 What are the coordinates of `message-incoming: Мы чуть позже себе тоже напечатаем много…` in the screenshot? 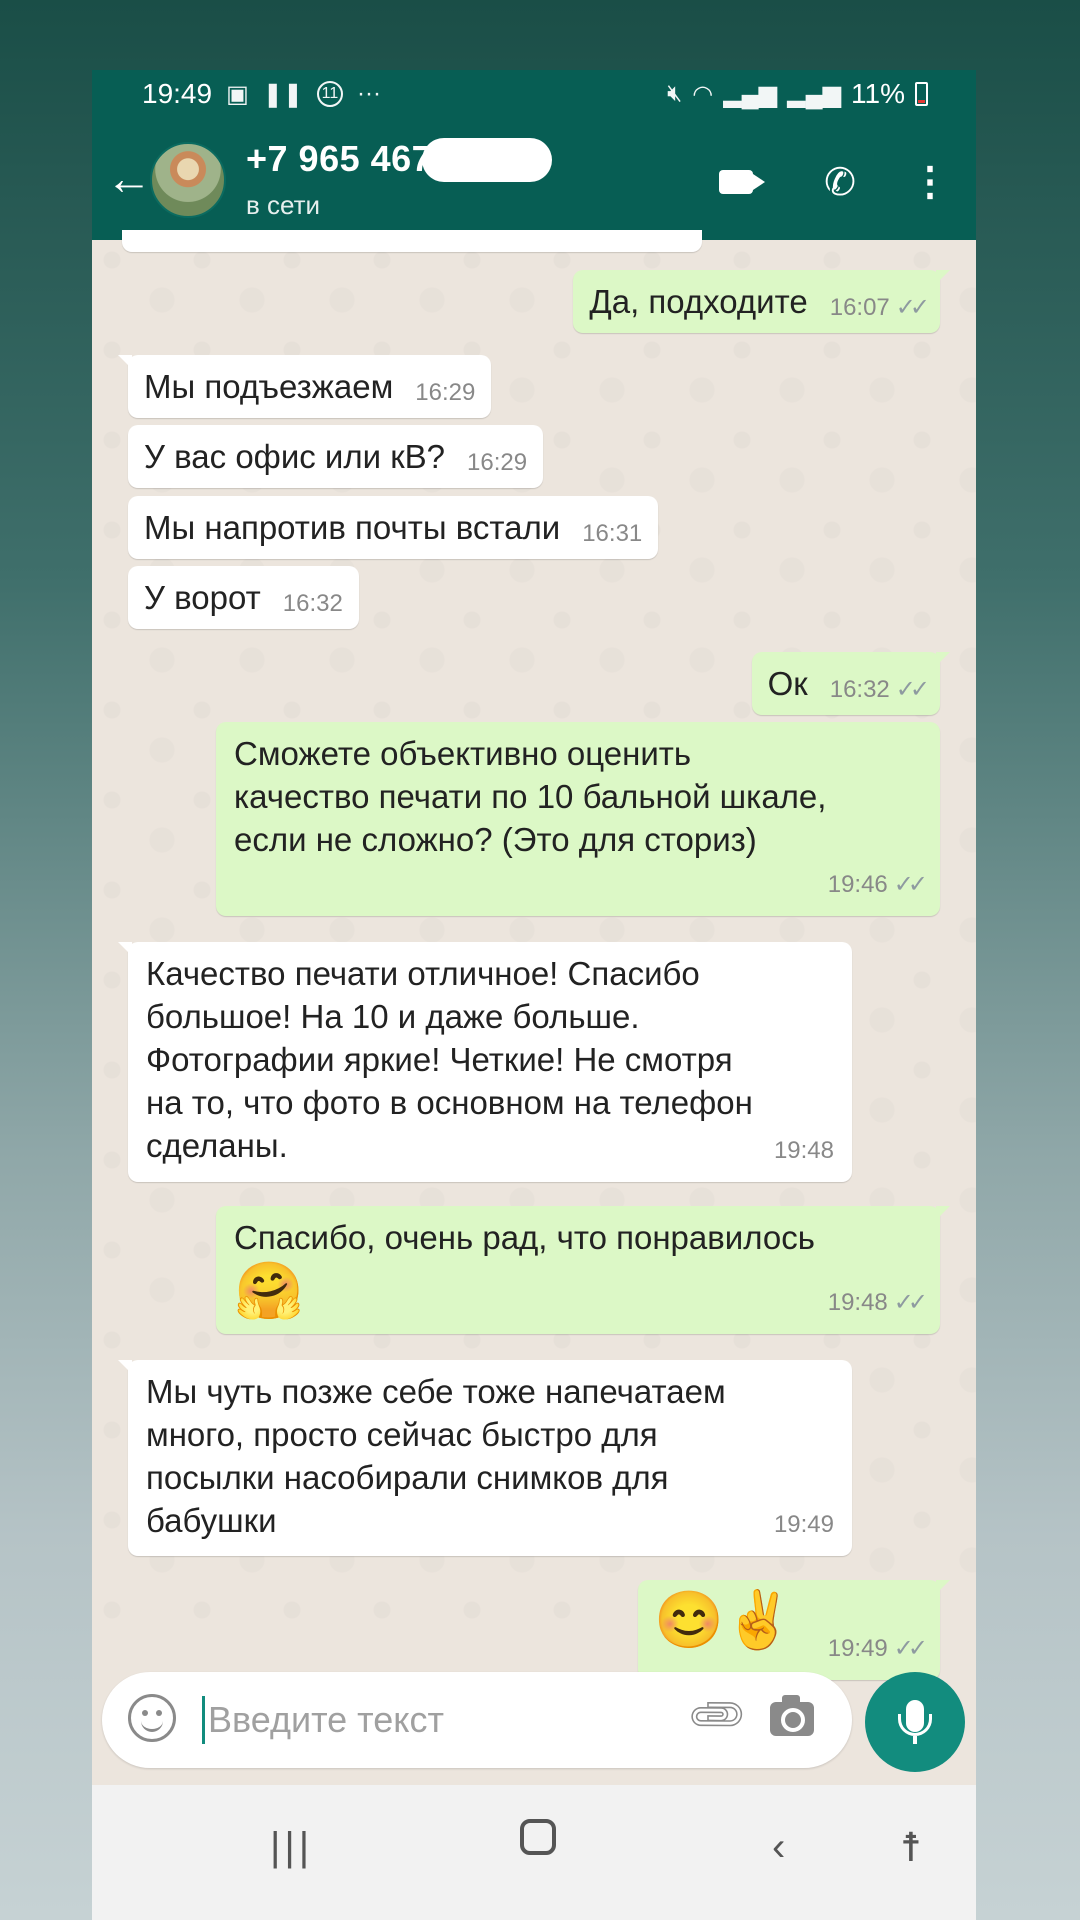 It's located at (485, 1458).